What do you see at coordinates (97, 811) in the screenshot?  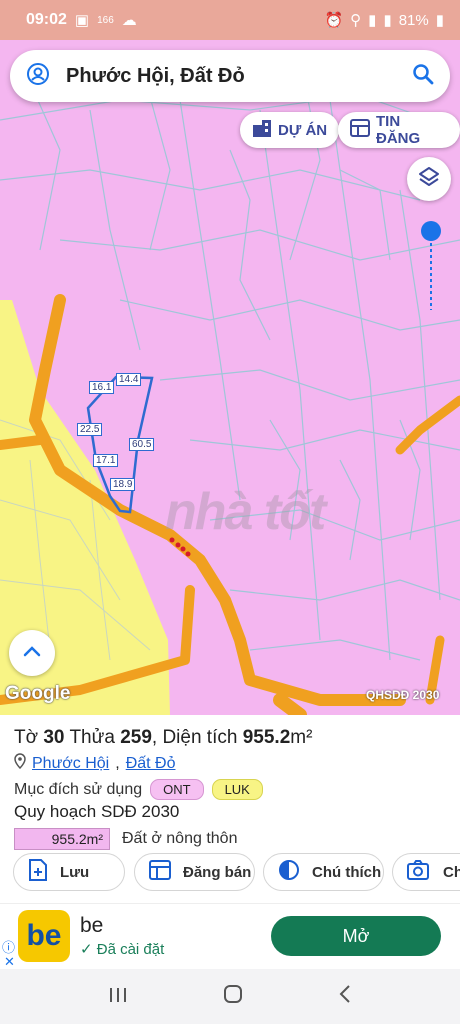 I see `plan-label: Quy hoạch SDĐ 2030` at bounding box center [97, 811].